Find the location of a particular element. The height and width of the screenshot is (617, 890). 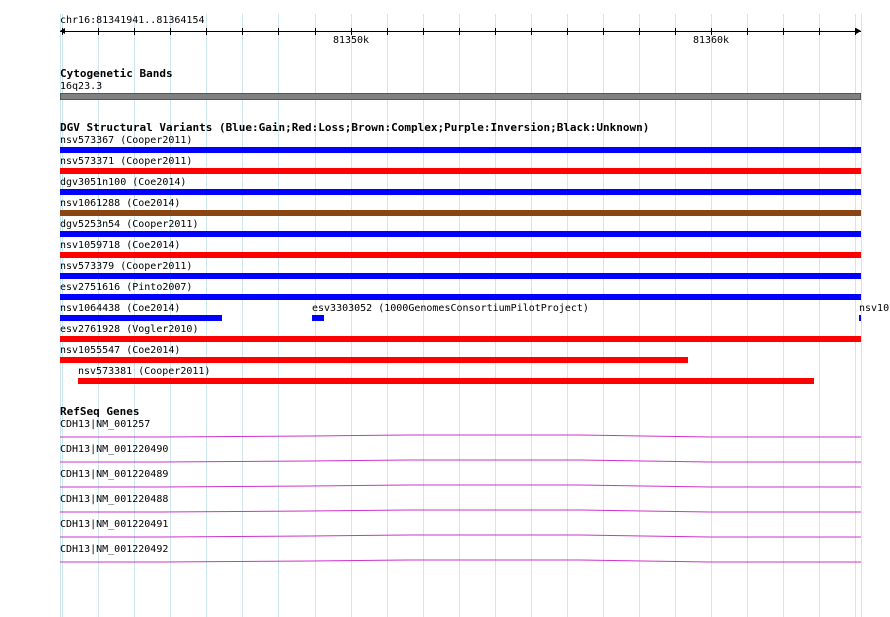

variant-label: dgv3051n100 (Coe2014) is located at coordinates (123, 182).